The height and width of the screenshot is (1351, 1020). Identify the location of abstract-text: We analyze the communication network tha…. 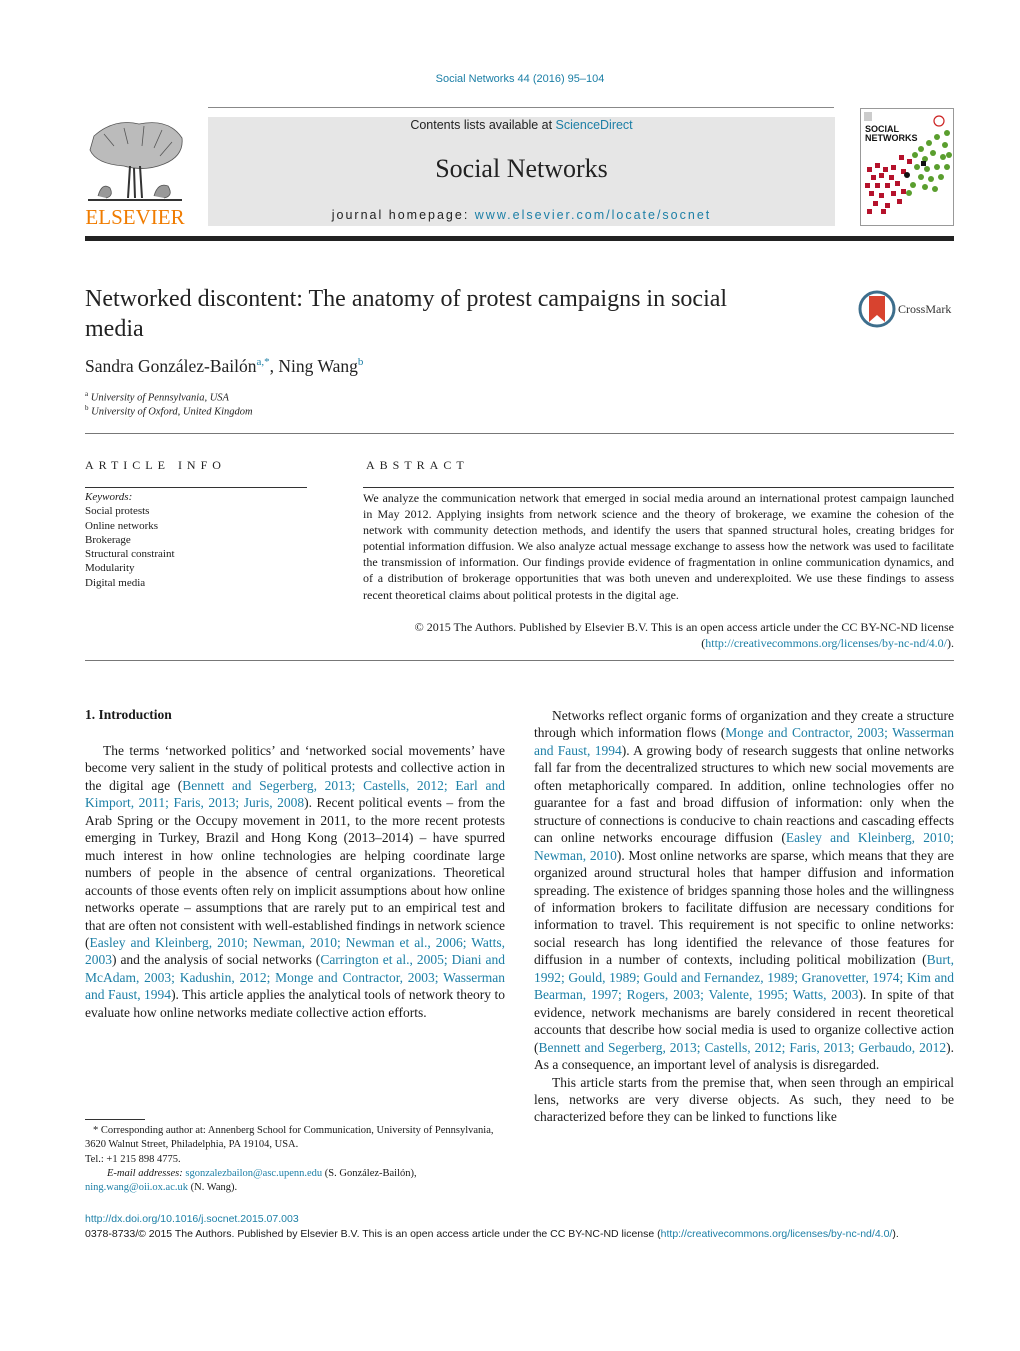
(658, 546).